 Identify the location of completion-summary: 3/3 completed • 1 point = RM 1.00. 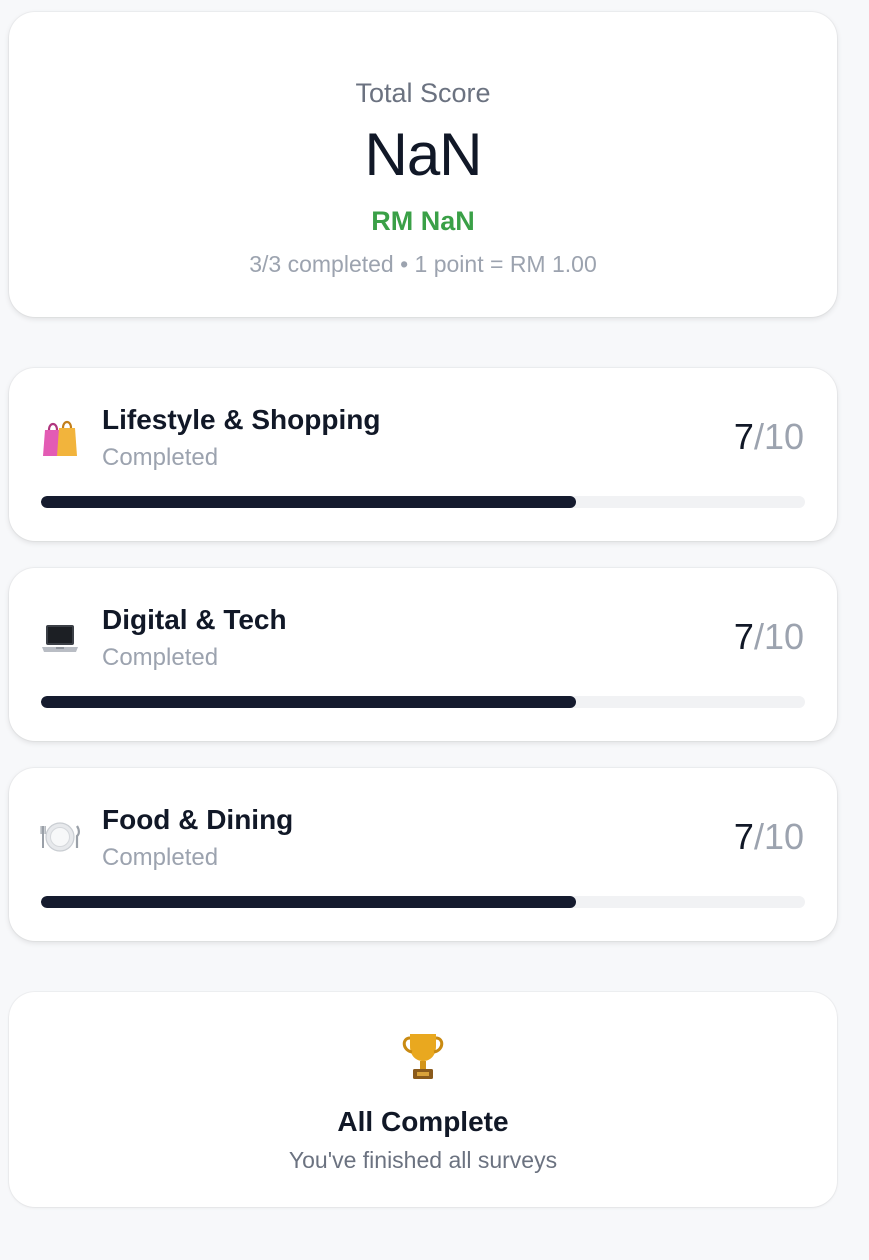
(423, 264).